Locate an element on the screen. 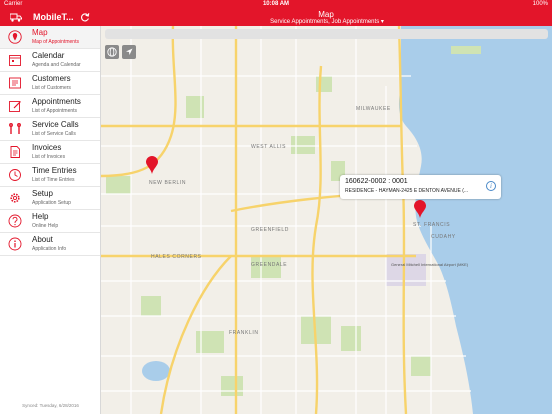 The height and width of the screenshot is (414, 552). sidebar-item-sublabel: List of Service Calls is located at coordinates (54, 134).